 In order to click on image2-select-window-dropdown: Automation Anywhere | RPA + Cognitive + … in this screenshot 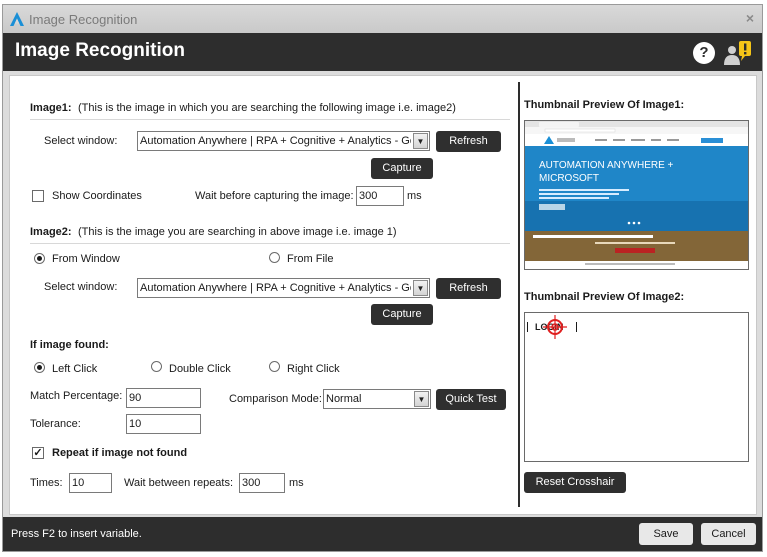, I will do `click(283, 288)`.